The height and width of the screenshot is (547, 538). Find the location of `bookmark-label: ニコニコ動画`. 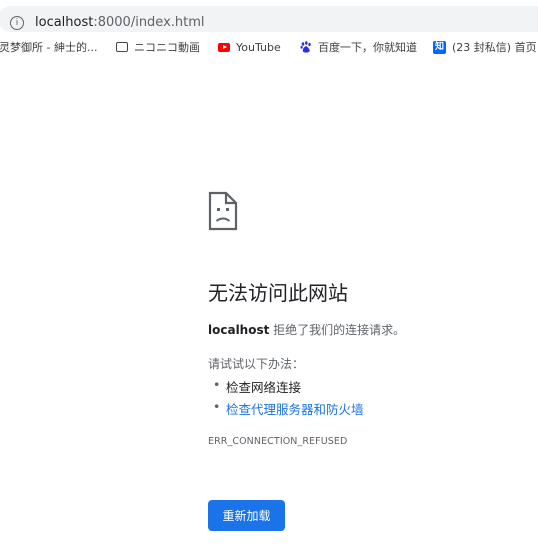

bookmark-label: ニコニコ動画 is located at coordinates (167, 47).